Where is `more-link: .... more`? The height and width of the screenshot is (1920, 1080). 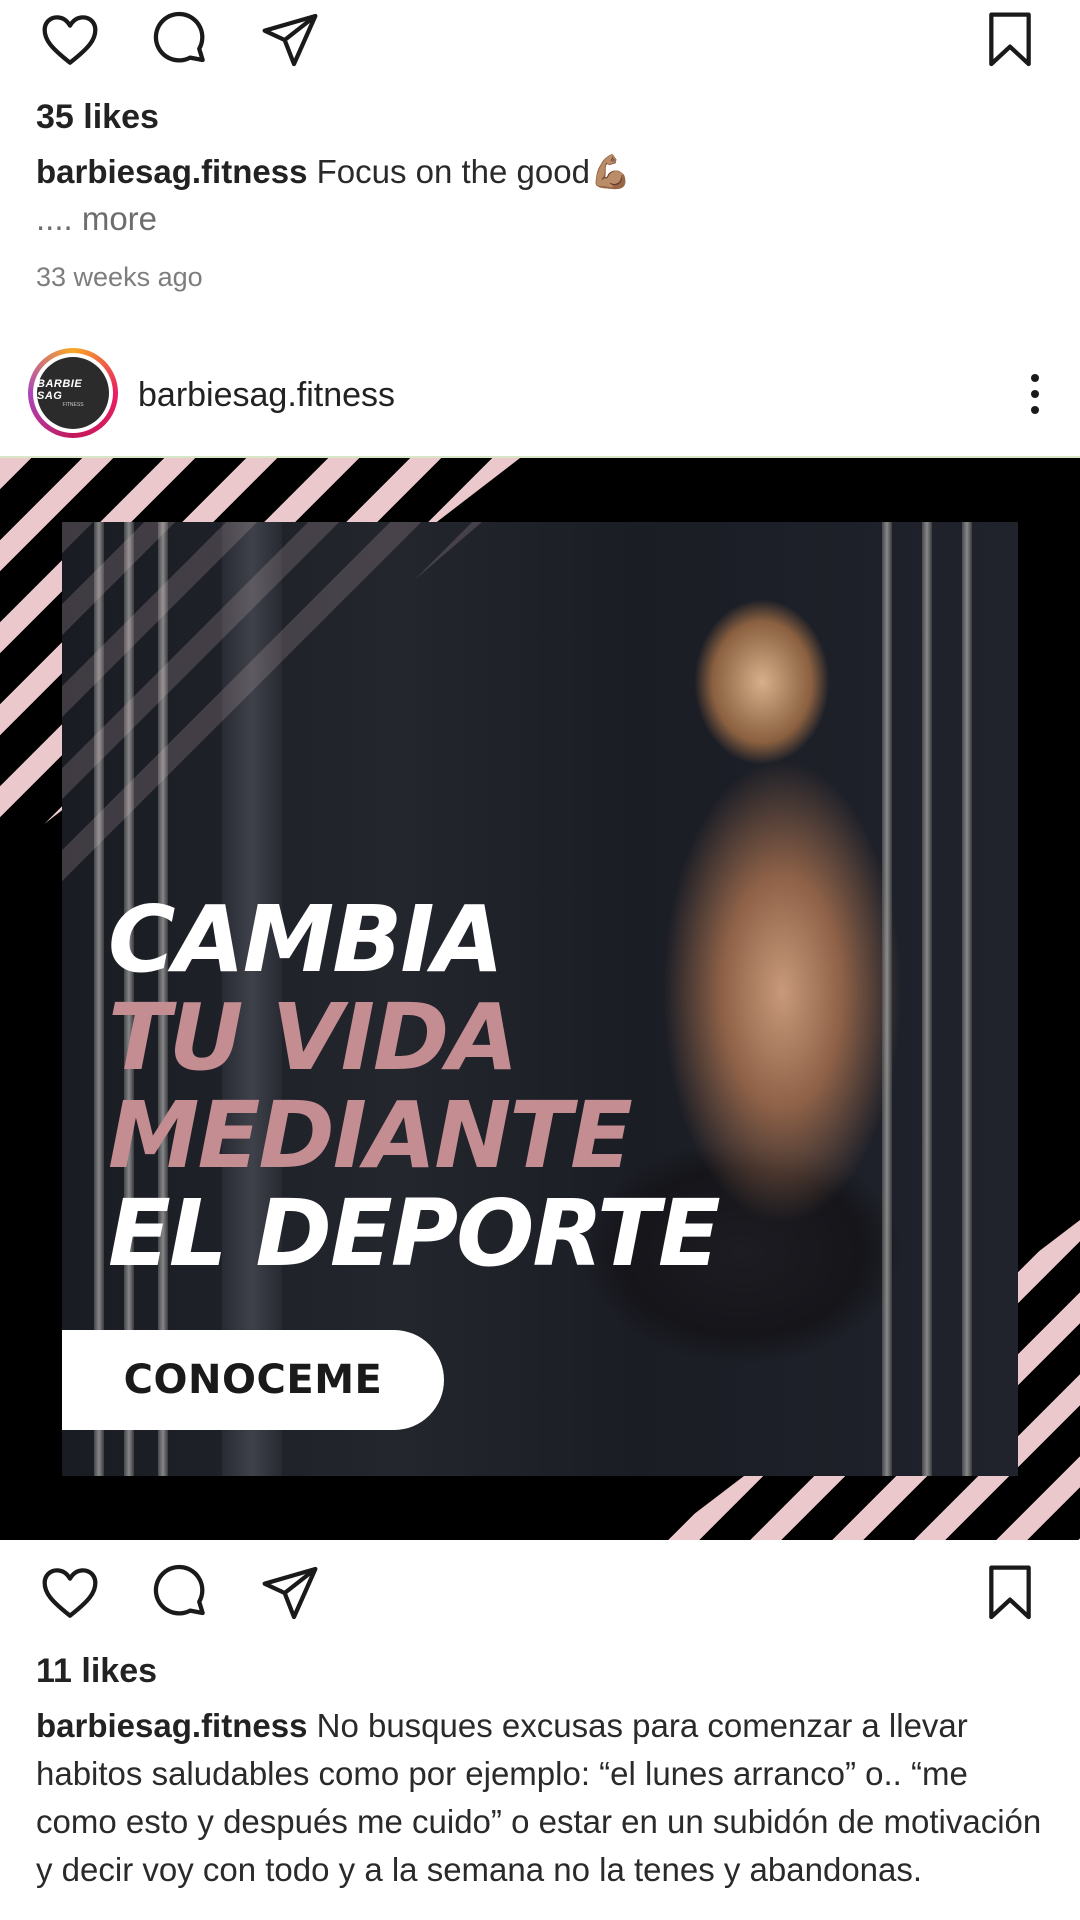 more-link: .... more is located at coordinates (96, 219).